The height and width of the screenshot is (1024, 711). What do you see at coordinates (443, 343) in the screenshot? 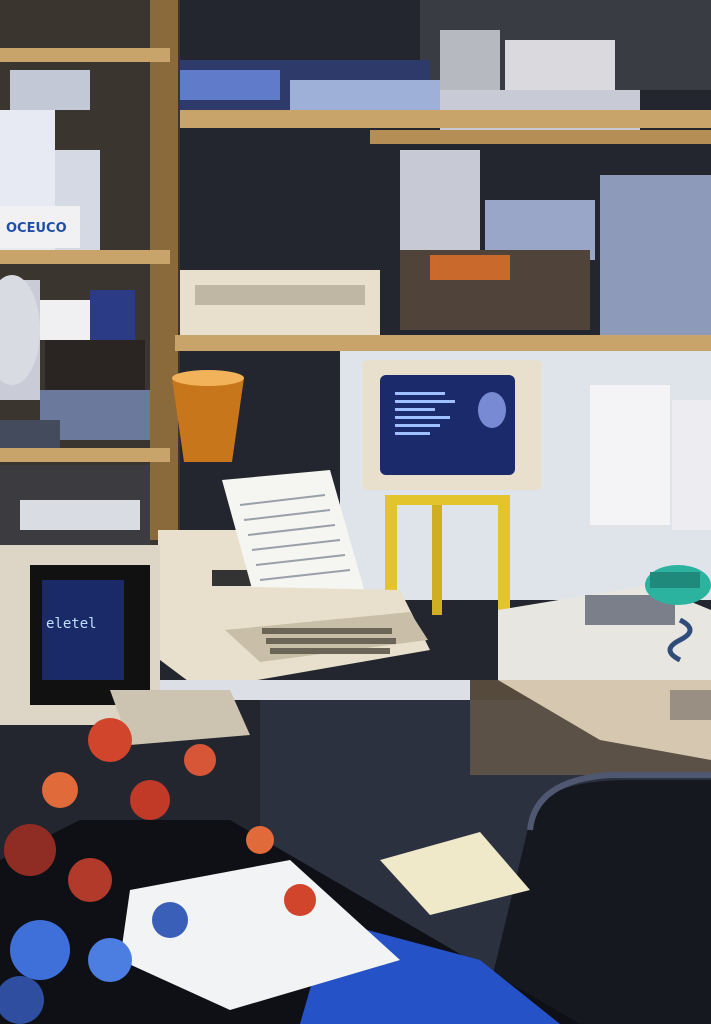
I see `middle-shelf-board` at bounding box center [443, 343].